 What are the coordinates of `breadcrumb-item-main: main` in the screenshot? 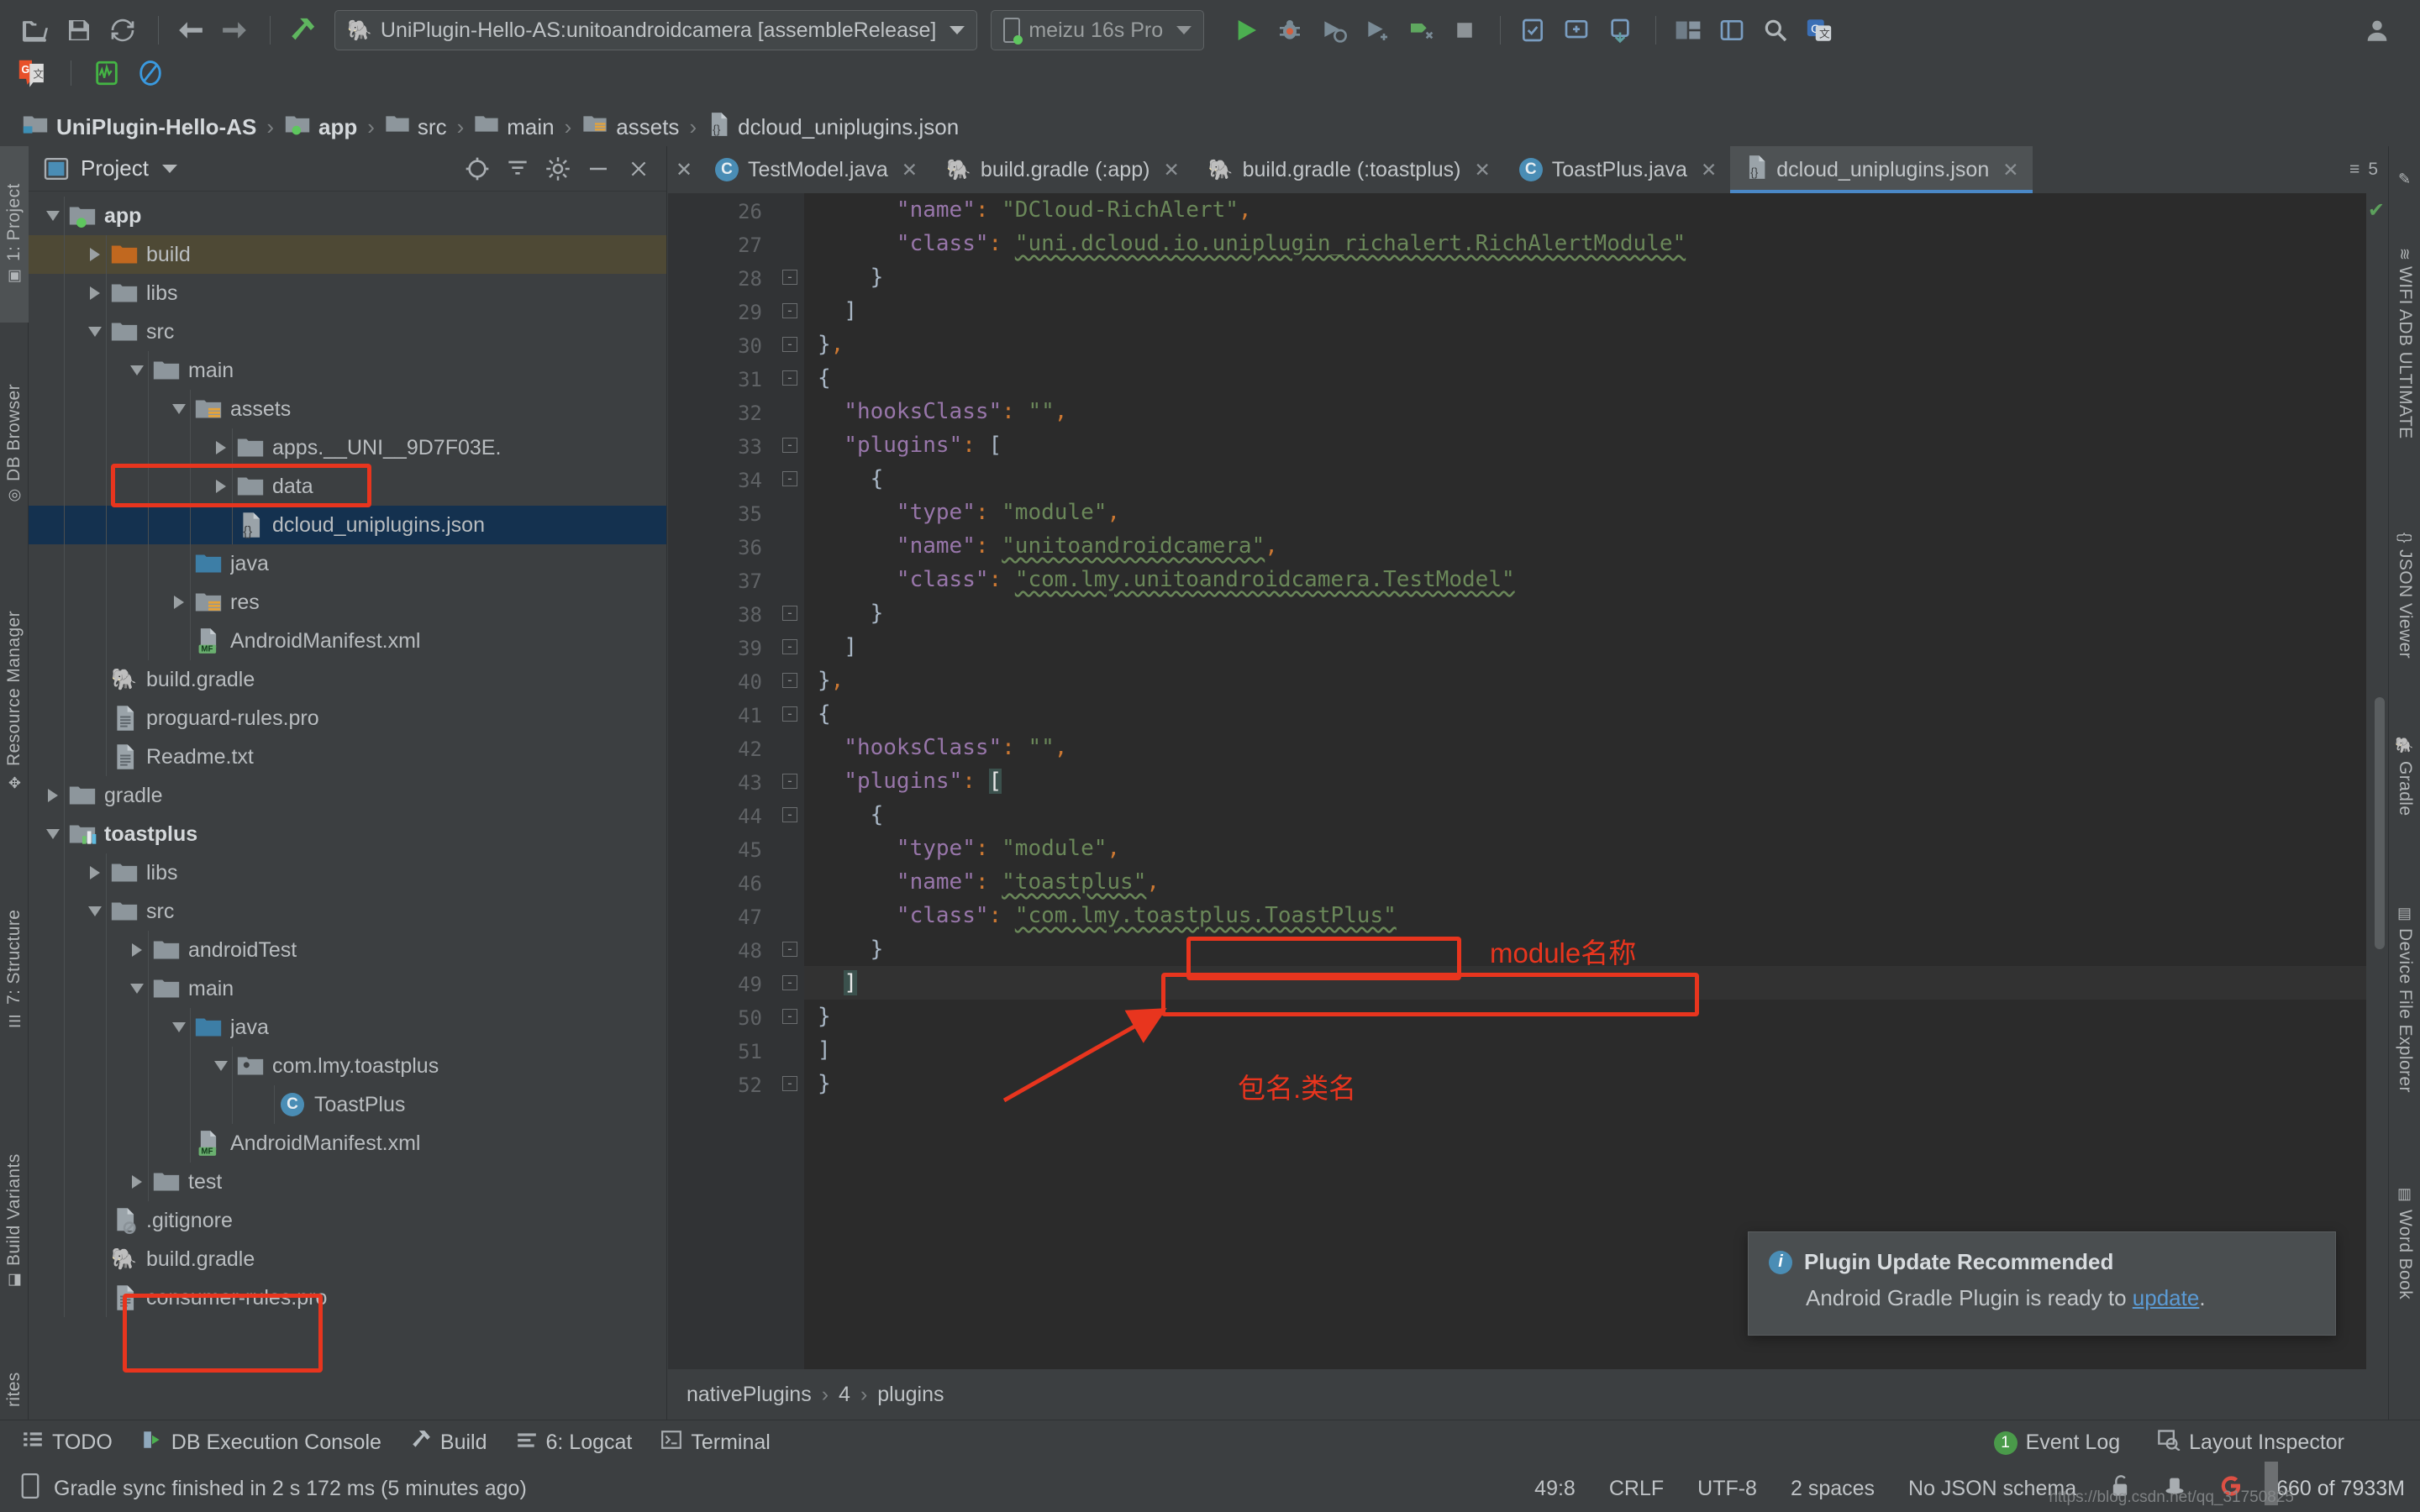 It's located at (513, 126).